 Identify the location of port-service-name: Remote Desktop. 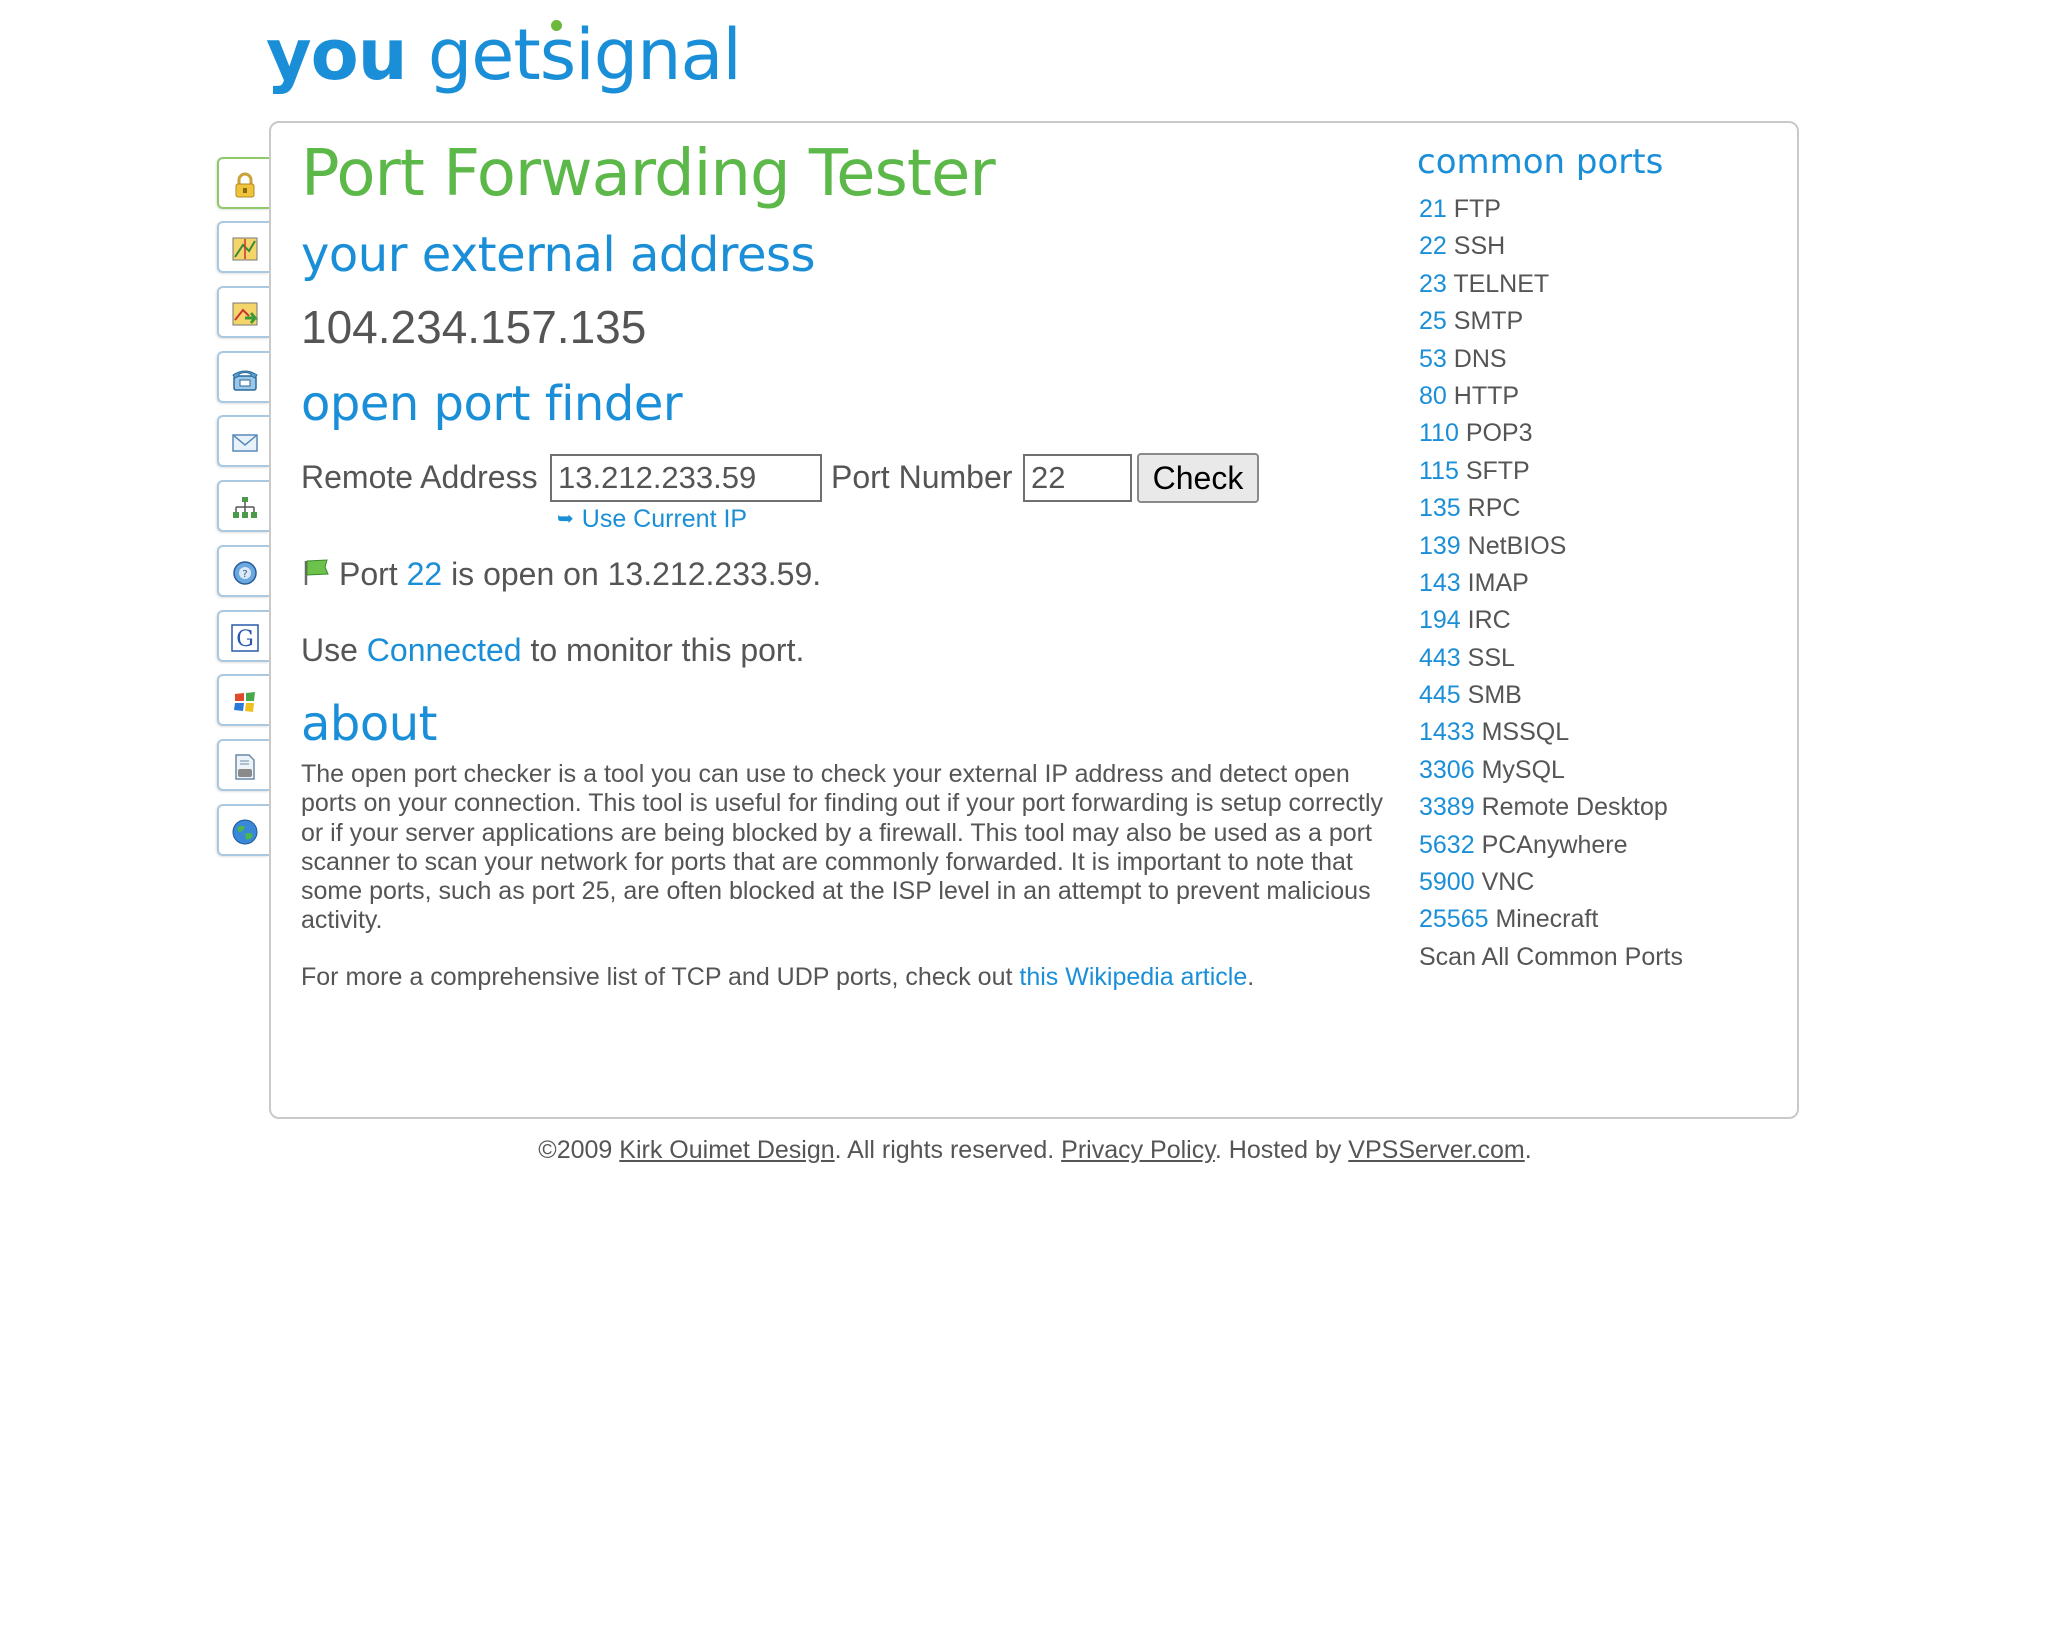
(1574, 807).